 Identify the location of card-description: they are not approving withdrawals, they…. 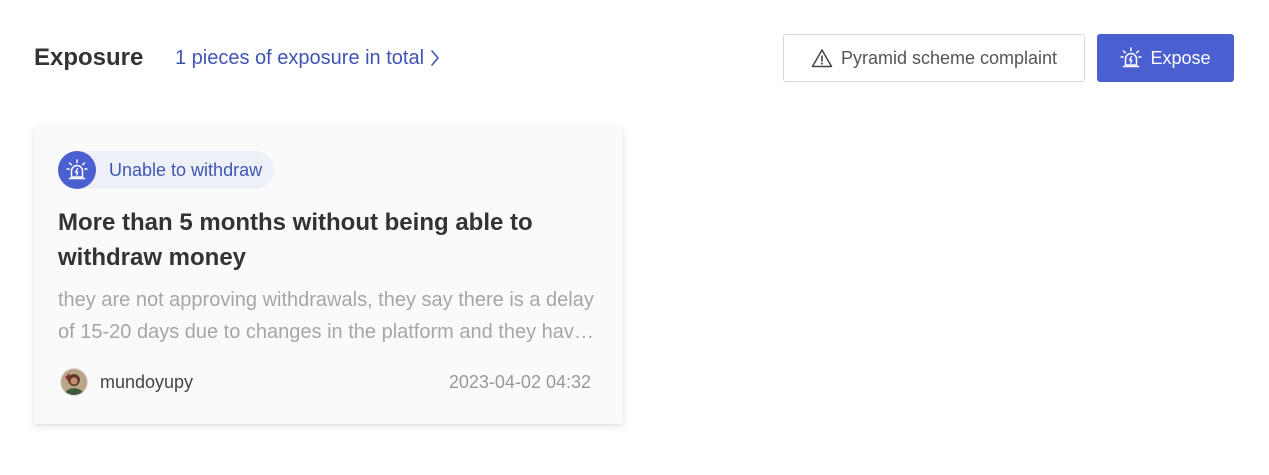
(326, 316).